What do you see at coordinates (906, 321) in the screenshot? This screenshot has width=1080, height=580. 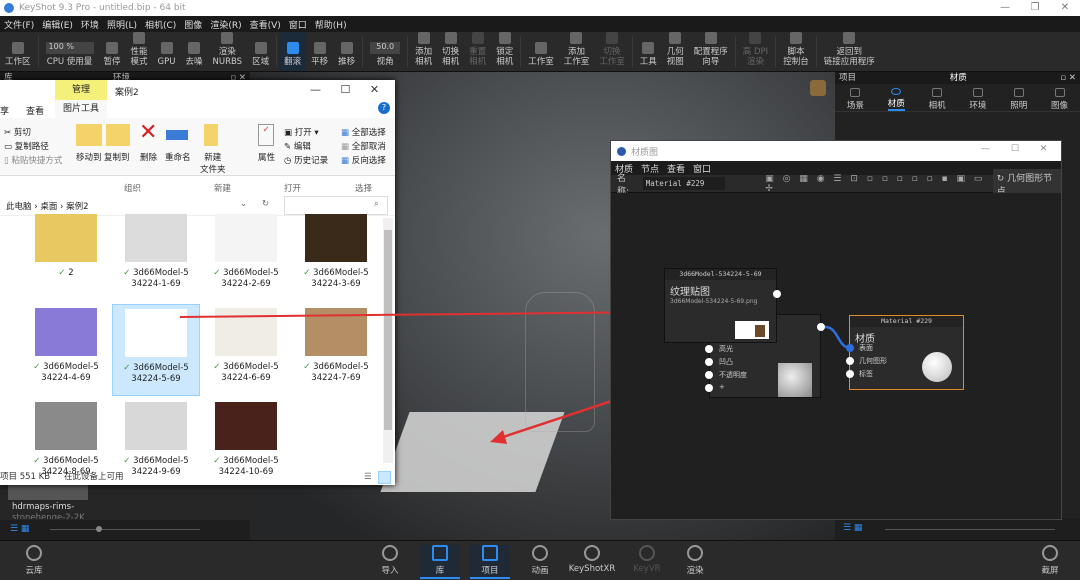 I see `node-header: Material #229` at bounding box center [906, 321].